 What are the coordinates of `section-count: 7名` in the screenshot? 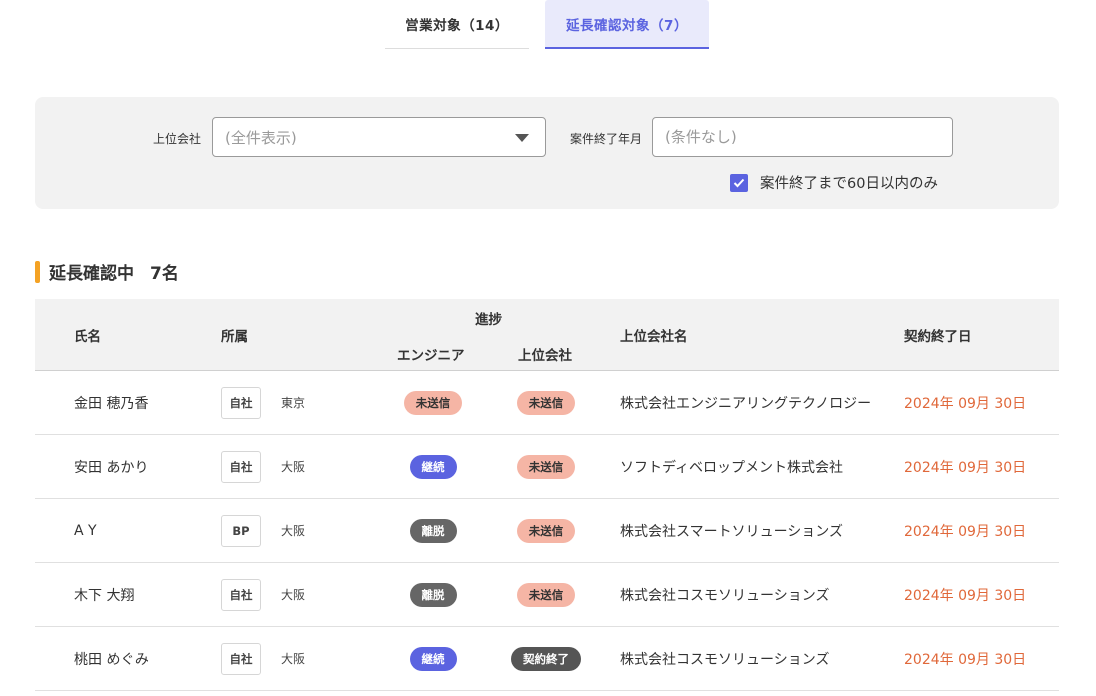 It's located at (164, 274).